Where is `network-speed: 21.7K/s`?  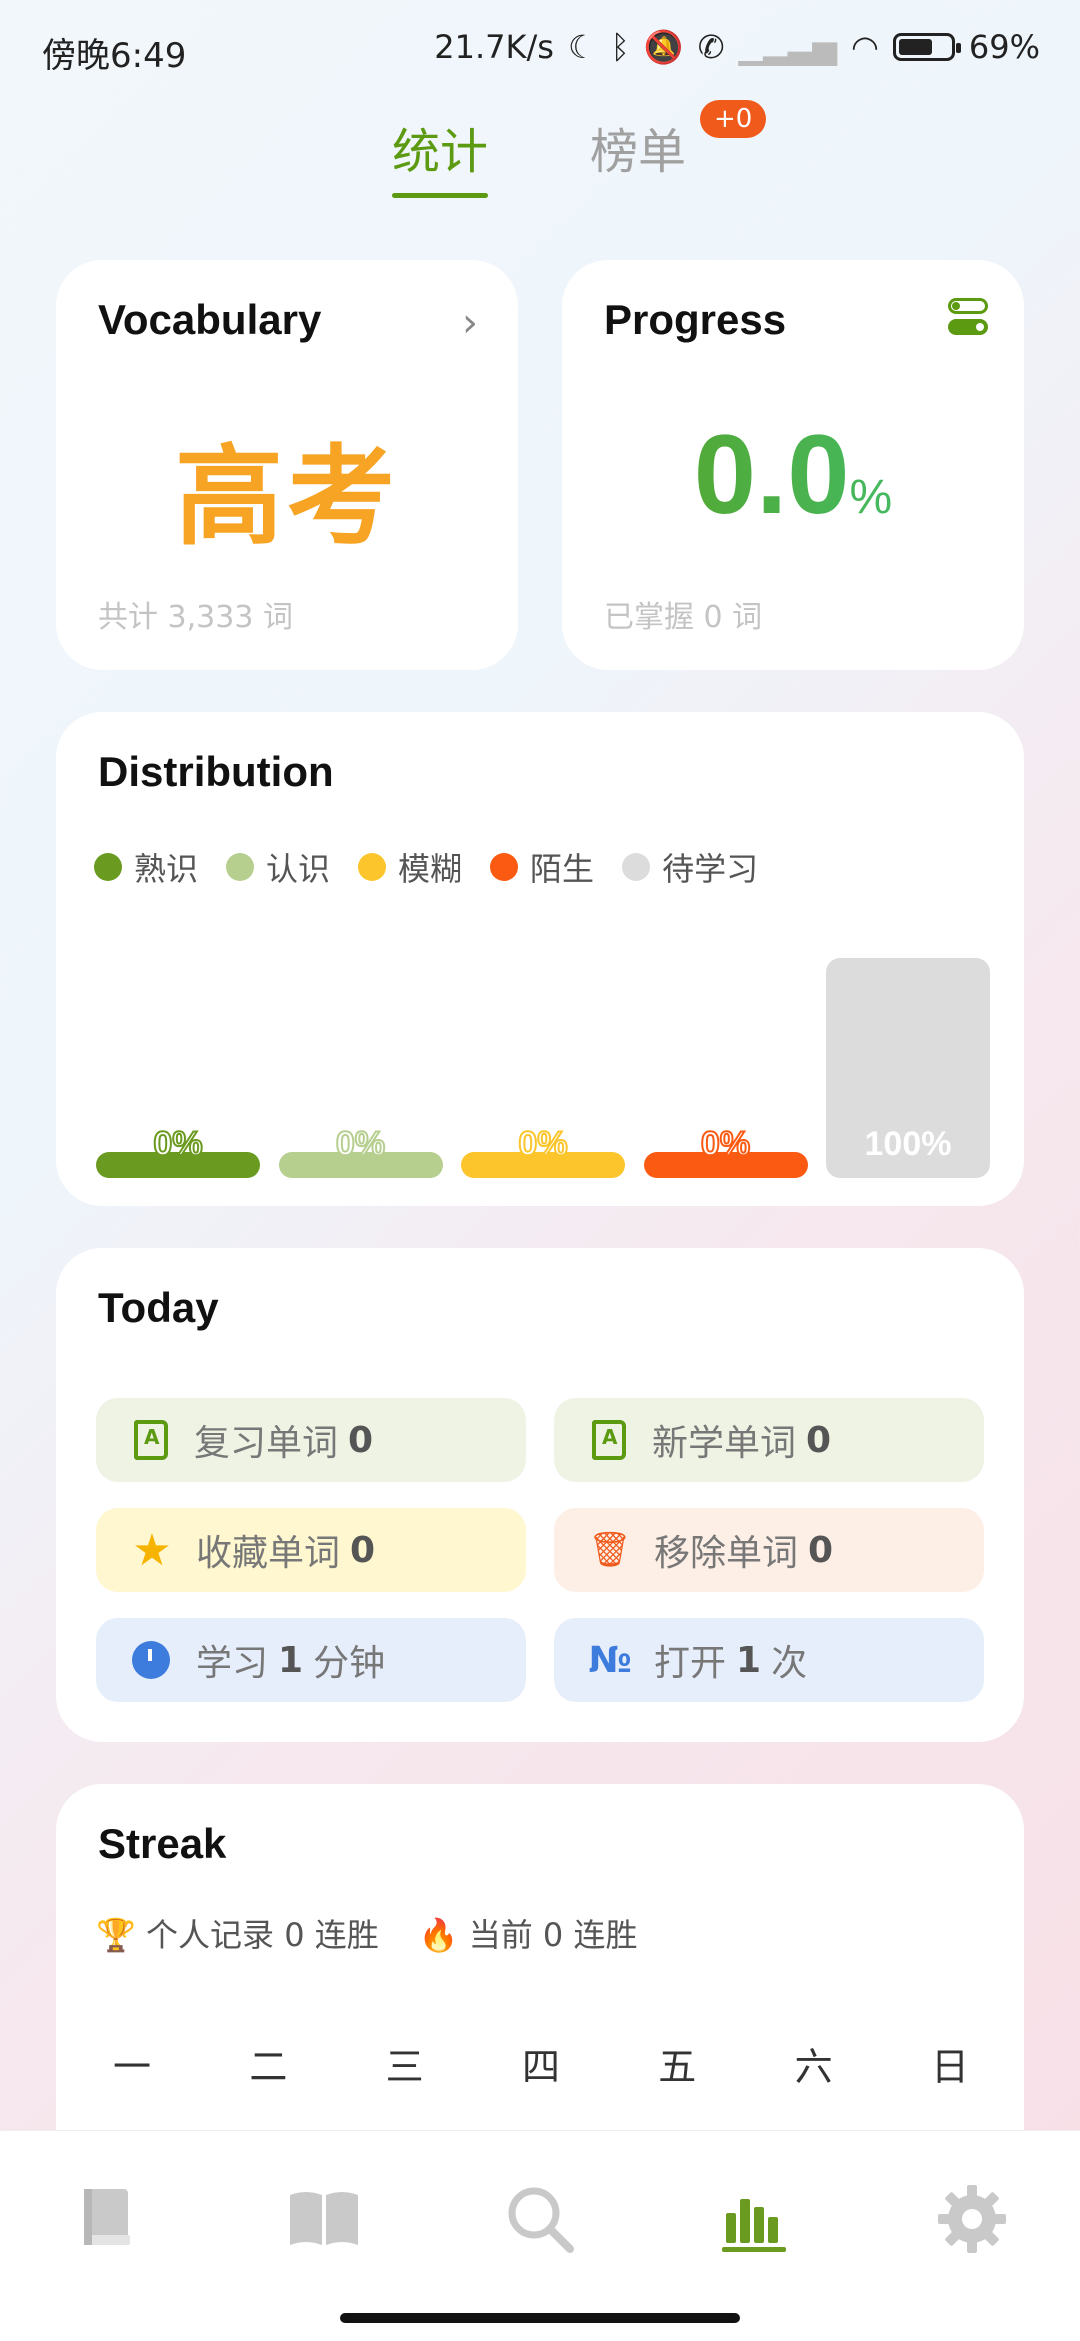 network-speed: 21.7K/s is located at coordinates (494, 47).